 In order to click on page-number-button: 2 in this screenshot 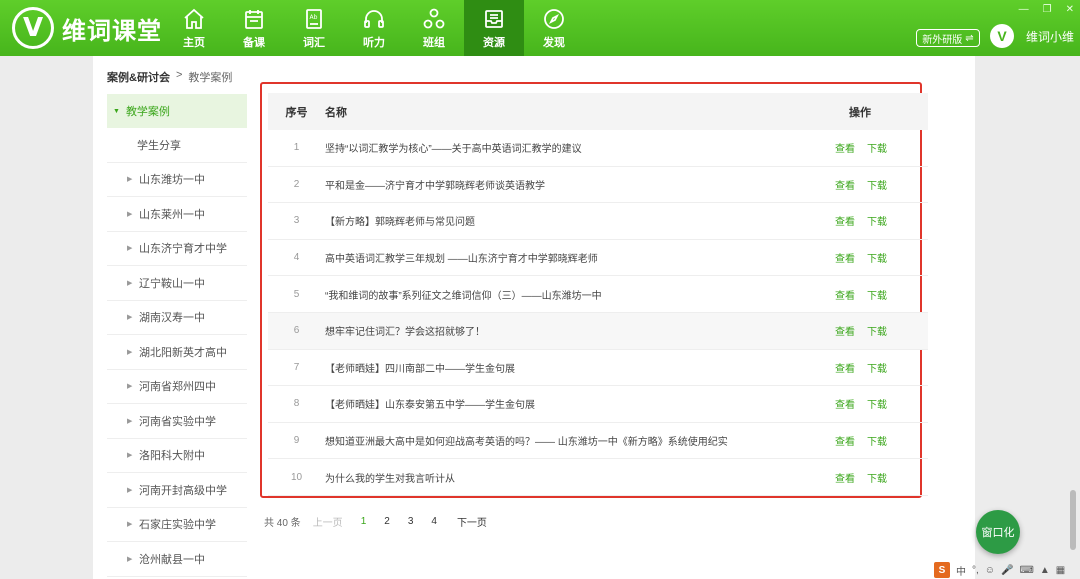, I will do `click(387, 521)`.